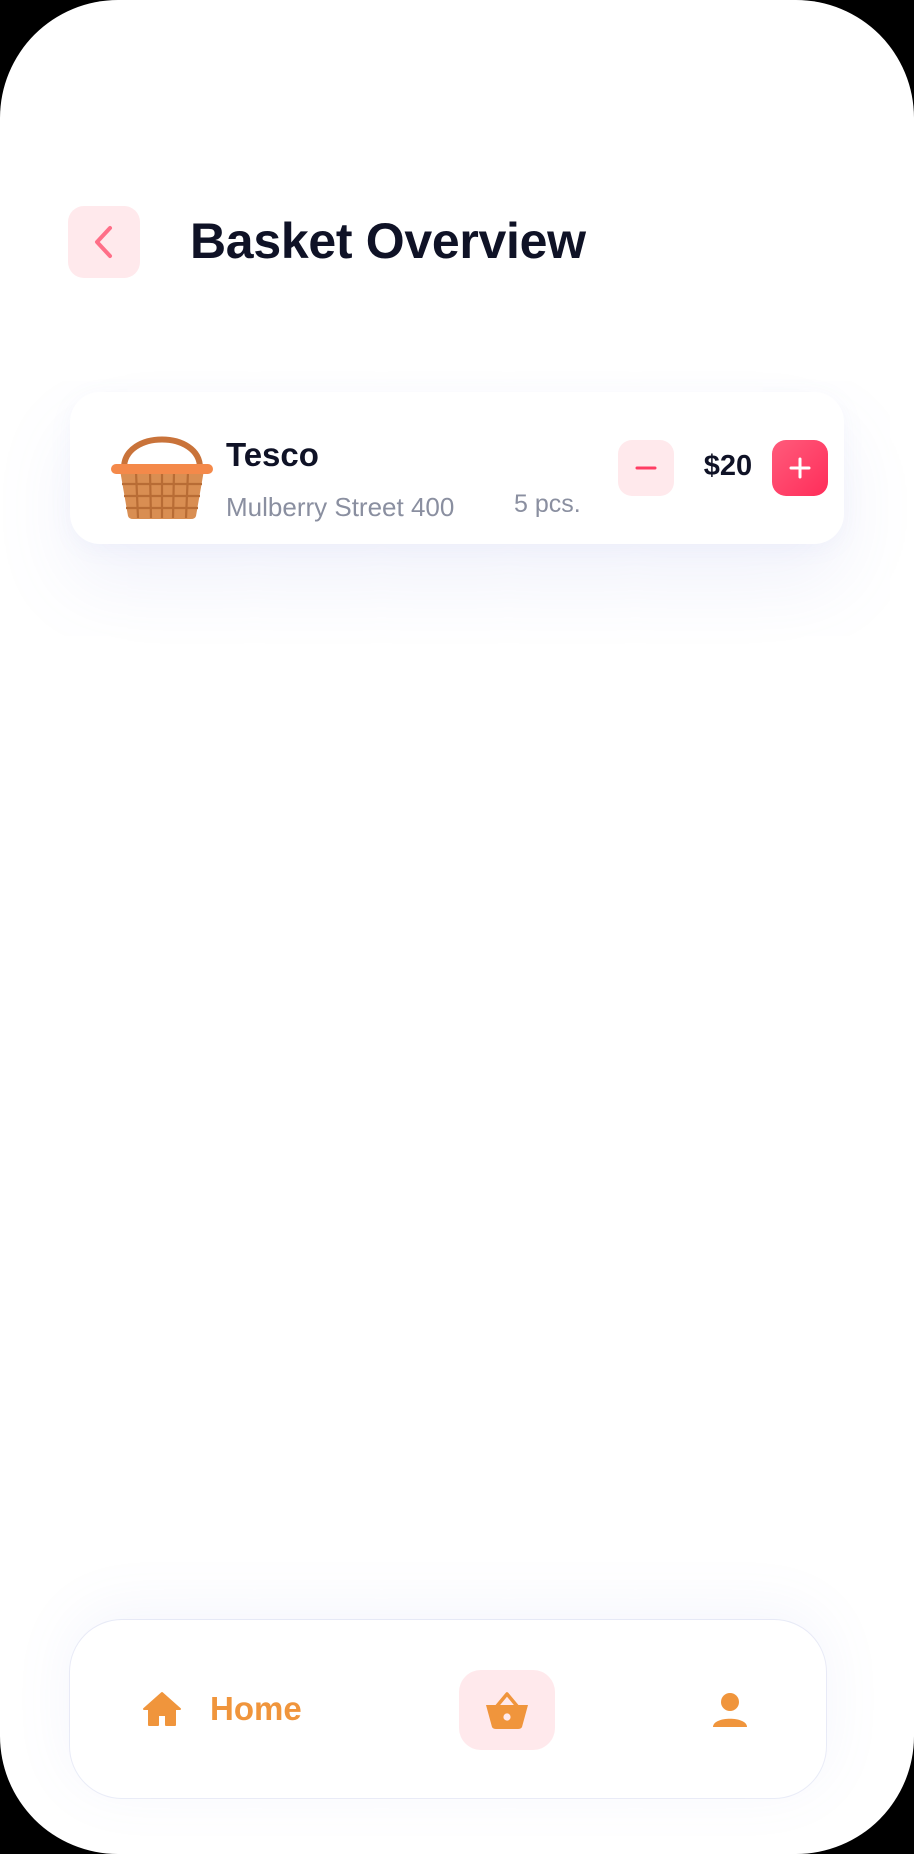 This screenshot has width=914, height=1854. I want to click on decrease-button, so click(646, 468).